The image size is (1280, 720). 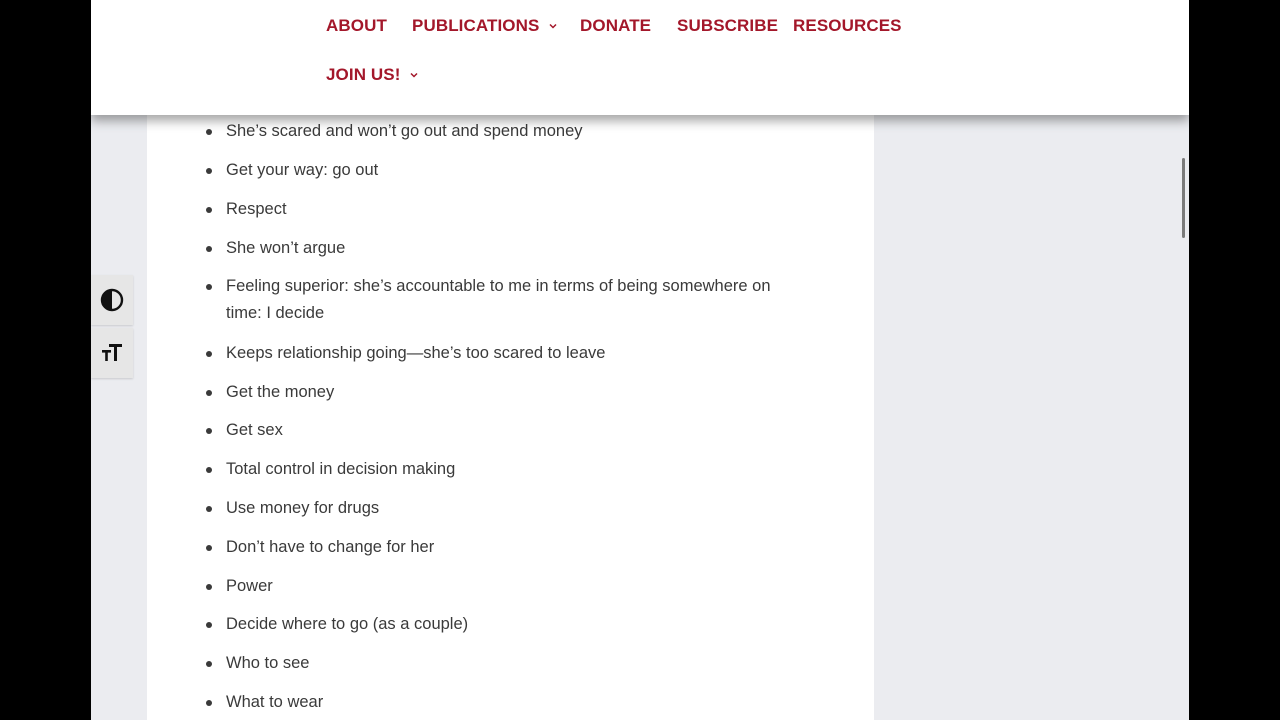 I want to click on contrast-toggle-button, so click(x=112, y=300).